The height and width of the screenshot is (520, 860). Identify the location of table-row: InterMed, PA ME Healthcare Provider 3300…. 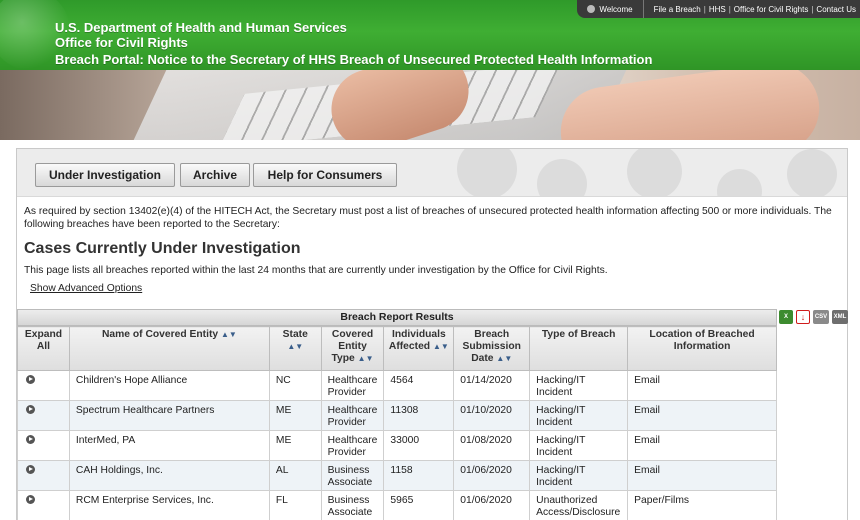
(397, 445).